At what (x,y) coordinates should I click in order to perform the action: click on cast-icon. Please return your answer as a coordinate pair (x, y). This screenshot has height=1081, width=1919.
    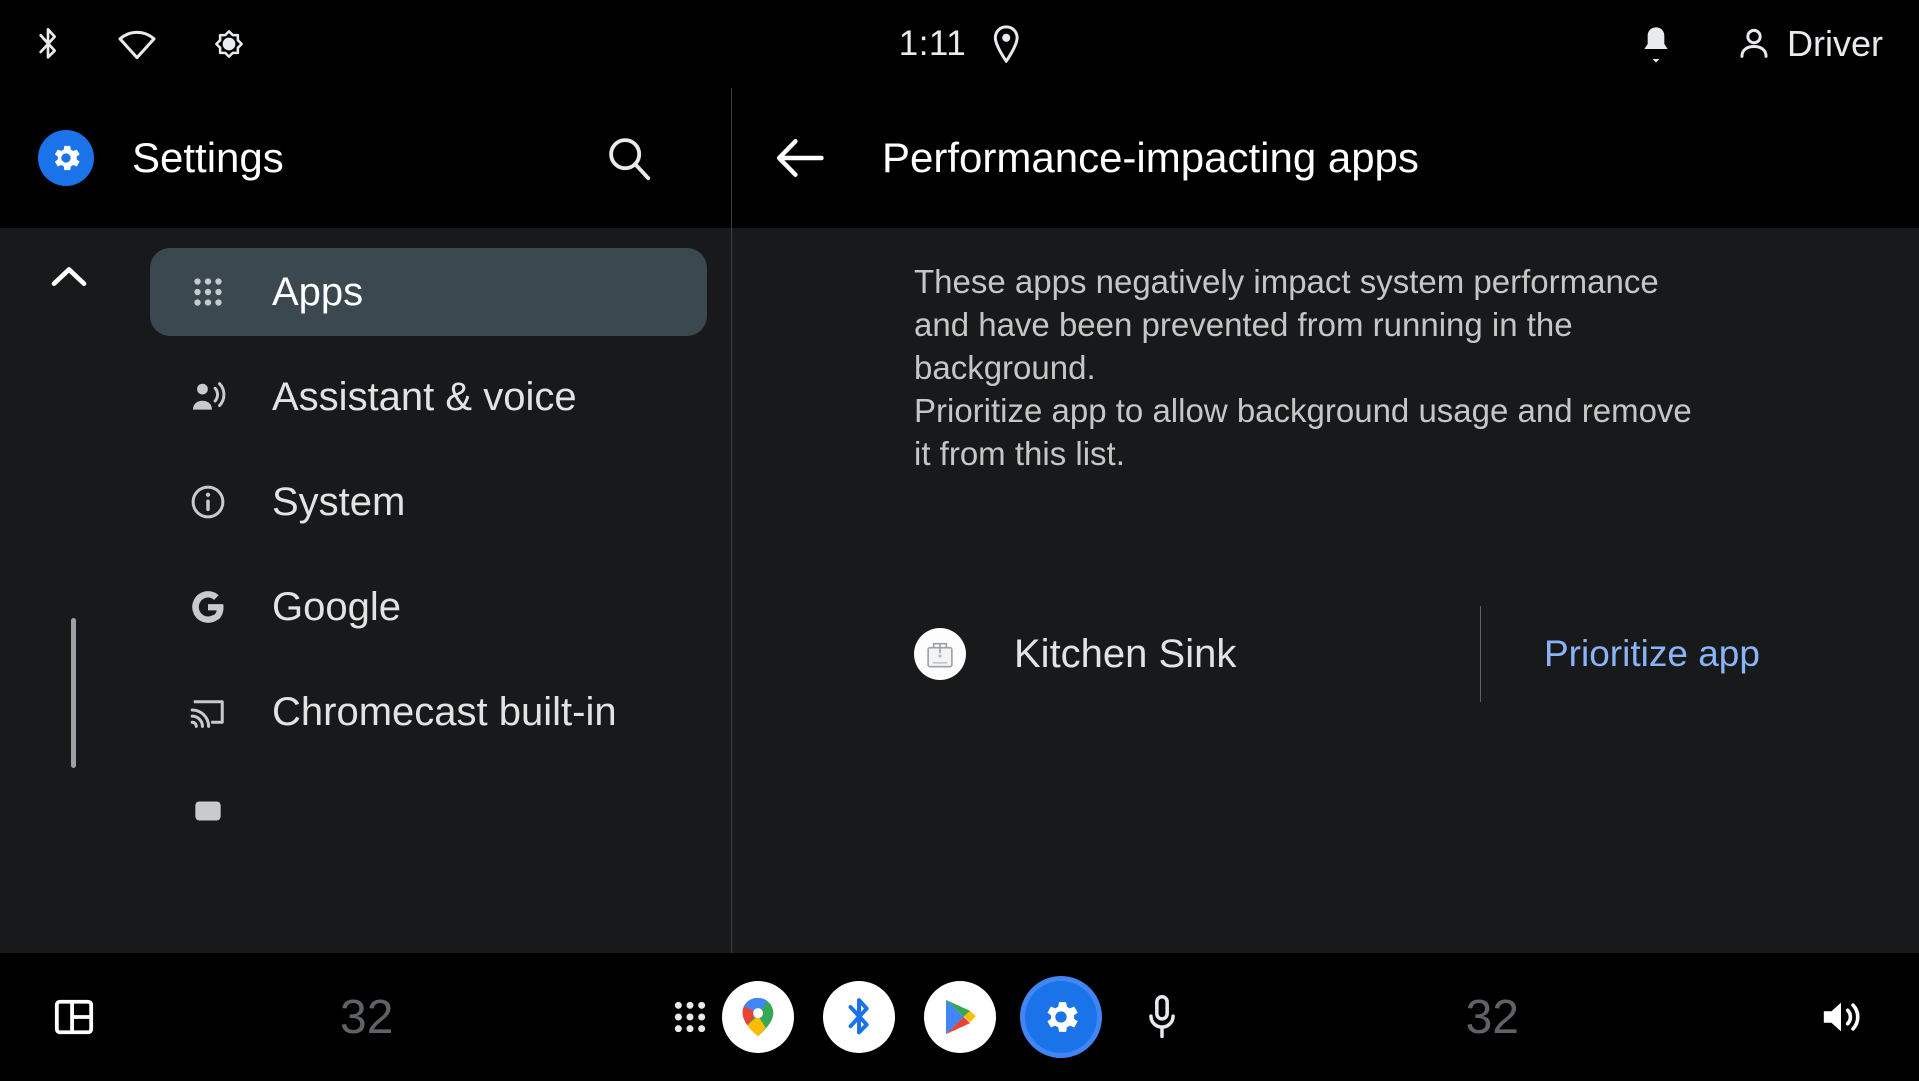
    Looking at the image, I should click on (208, 712).